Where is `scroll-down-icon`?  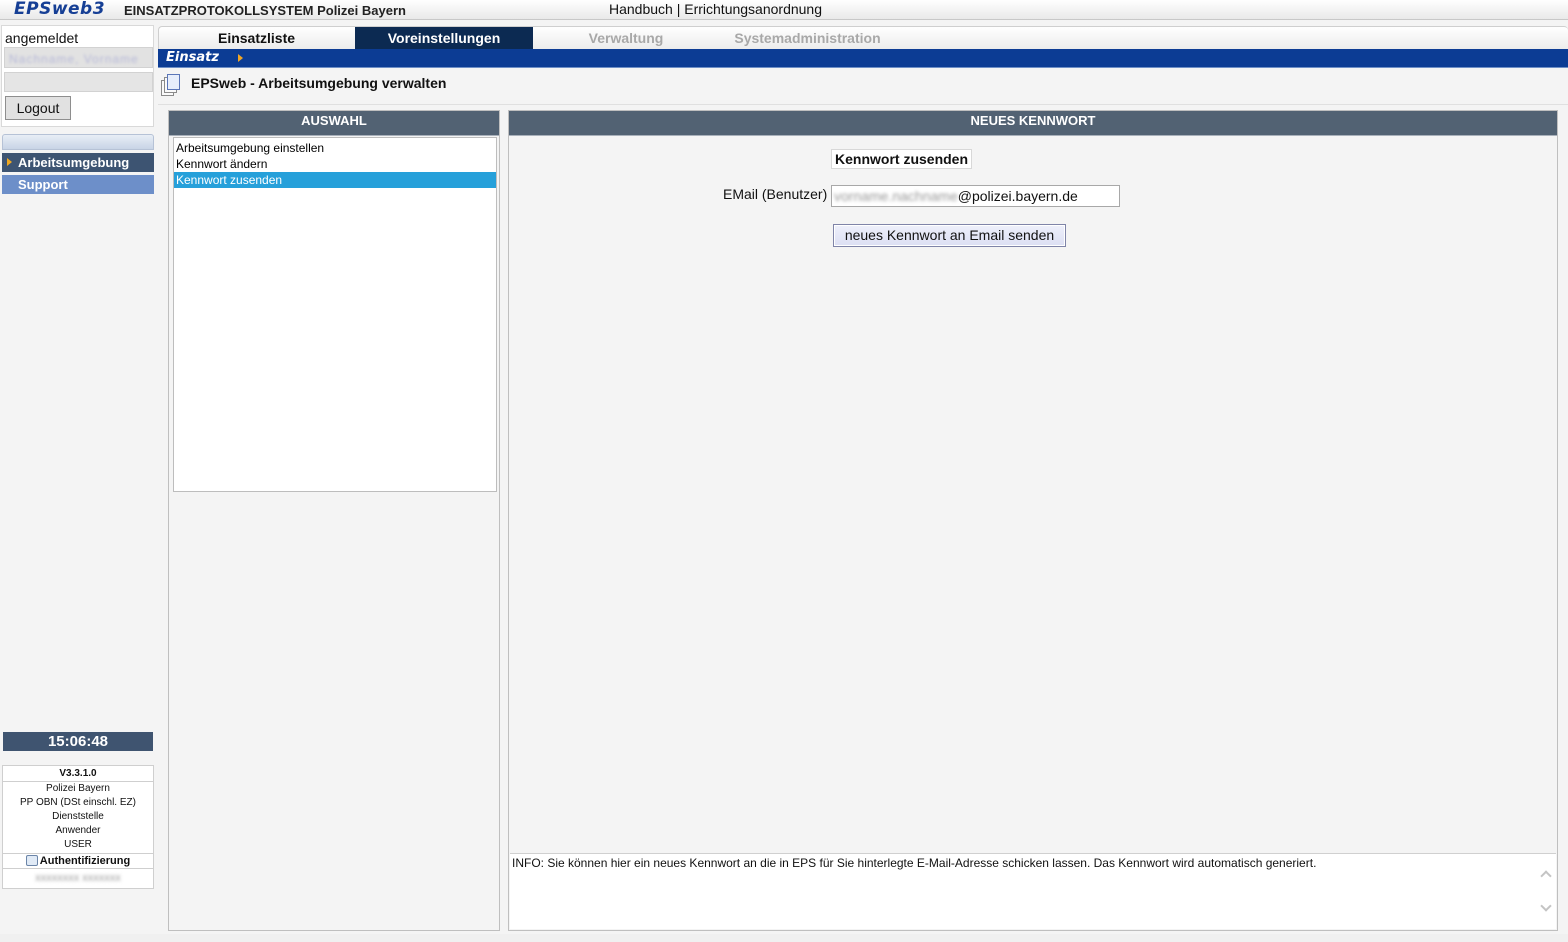 scroll-down-icon is located at coordinates (1546, 906).